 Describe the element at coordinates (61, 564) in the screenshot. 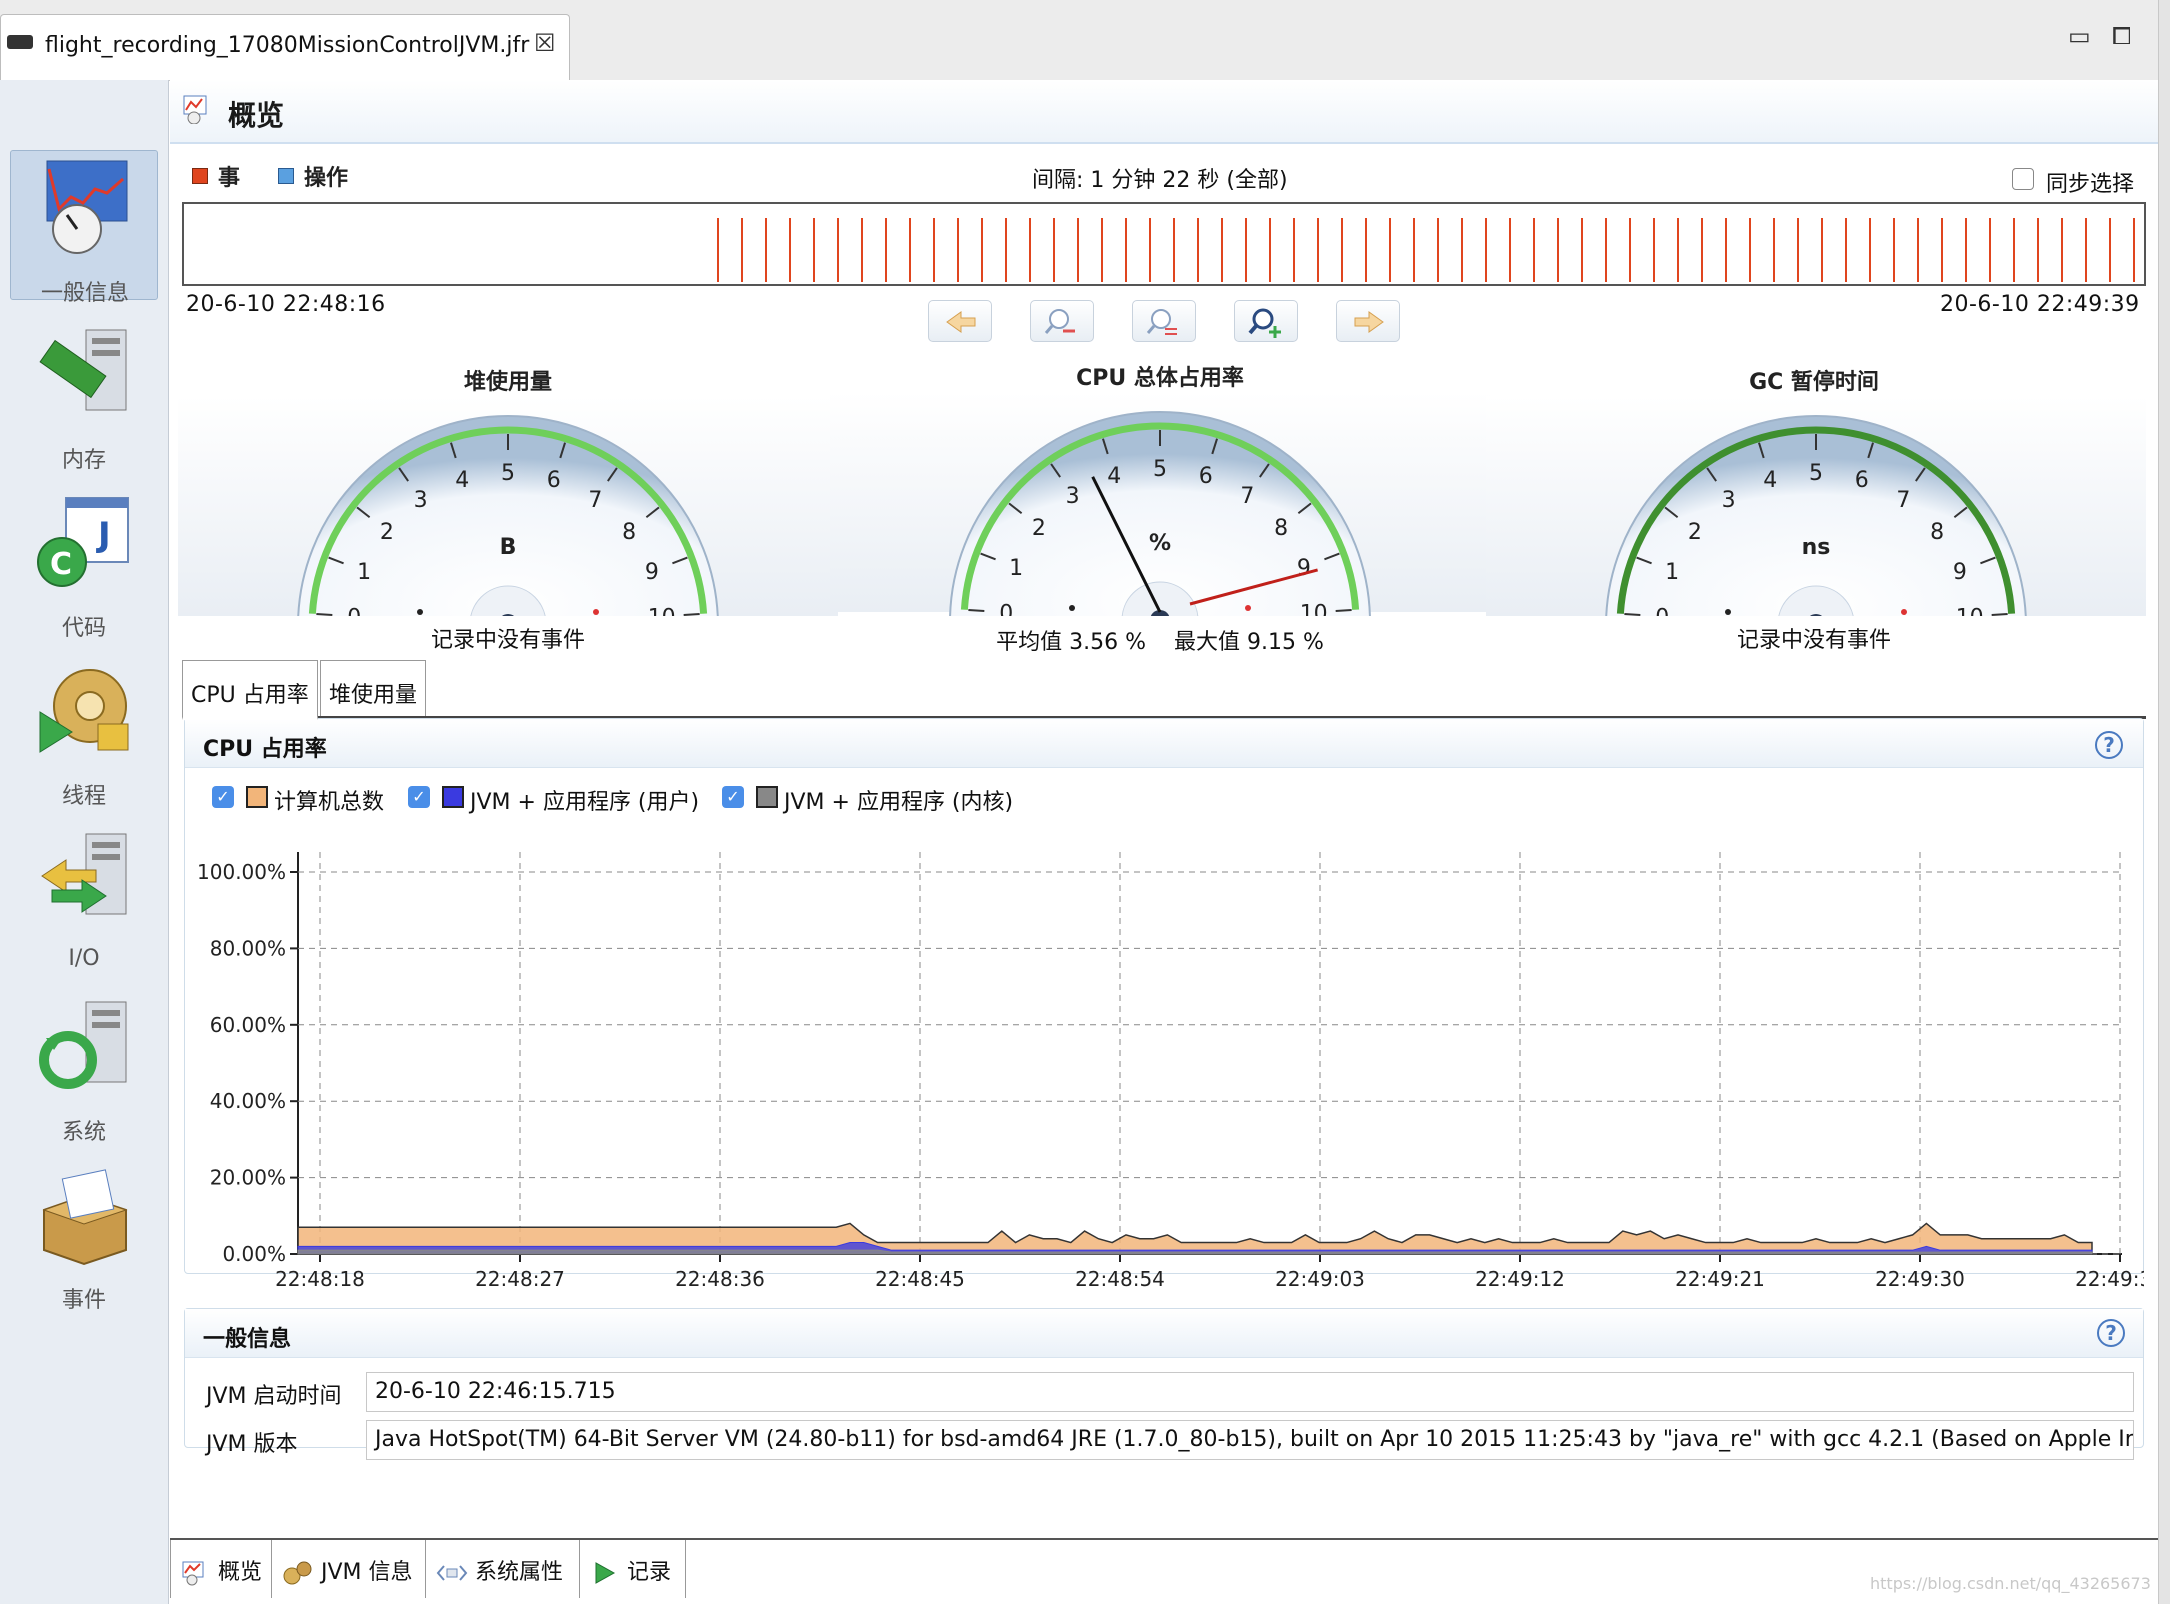

I see `svg-text: C` at that location.